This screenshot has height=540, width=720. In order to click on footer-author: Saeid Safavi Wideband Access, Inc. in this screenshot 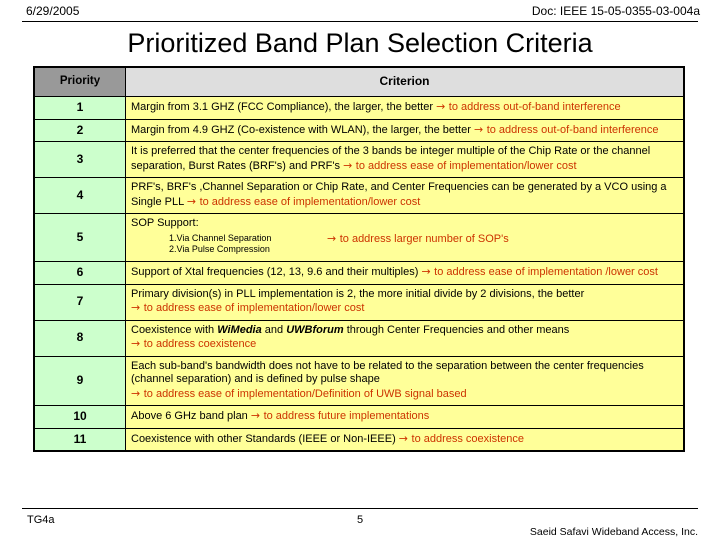, I will do `click(613, 532)`.